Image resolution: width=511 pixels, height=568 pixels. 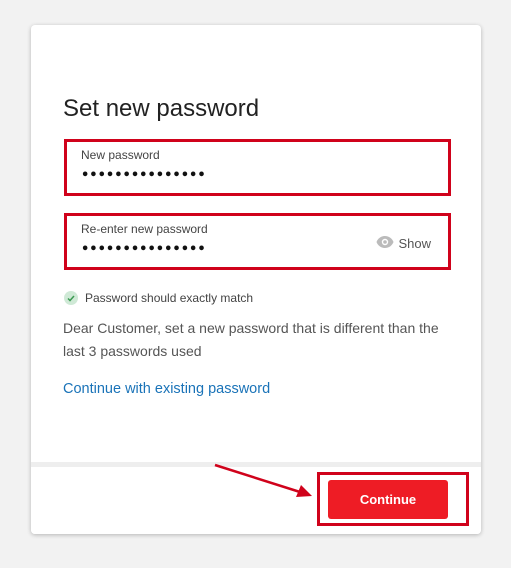 I want to click on continue-button: Continue, so click(x=388, y=499).